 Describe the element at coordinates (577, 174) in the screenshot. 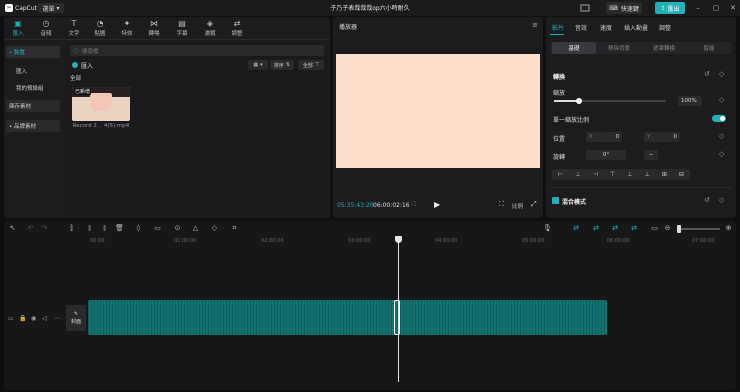

I see `align-center-h-icon: ⊥` at that location.